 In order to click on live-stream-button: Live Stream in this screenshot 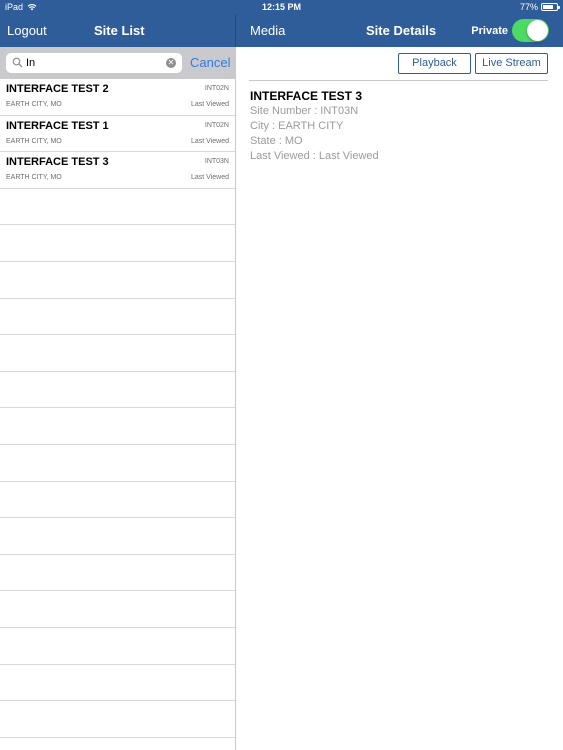, I will do `click(511, 63)`.